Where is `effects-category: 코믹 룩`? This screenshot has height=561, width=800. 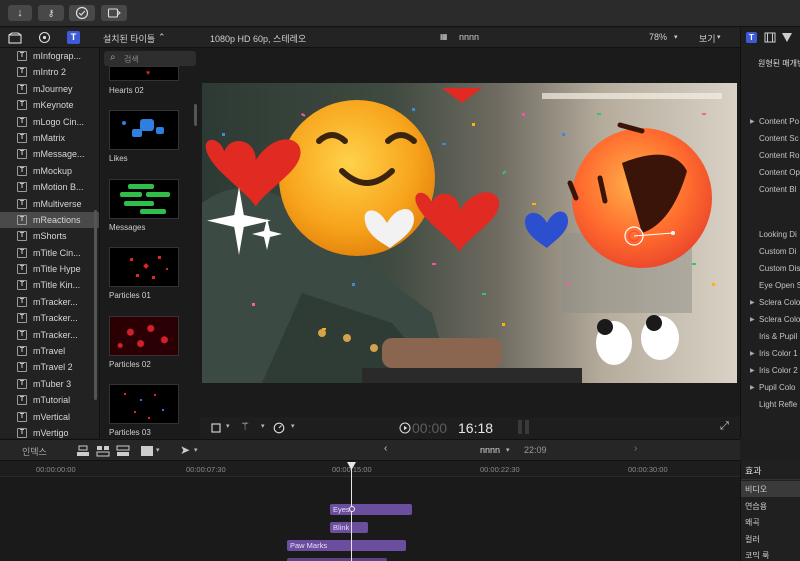
effects-category: 코믹 룩 is located at coordinates (770, 554).